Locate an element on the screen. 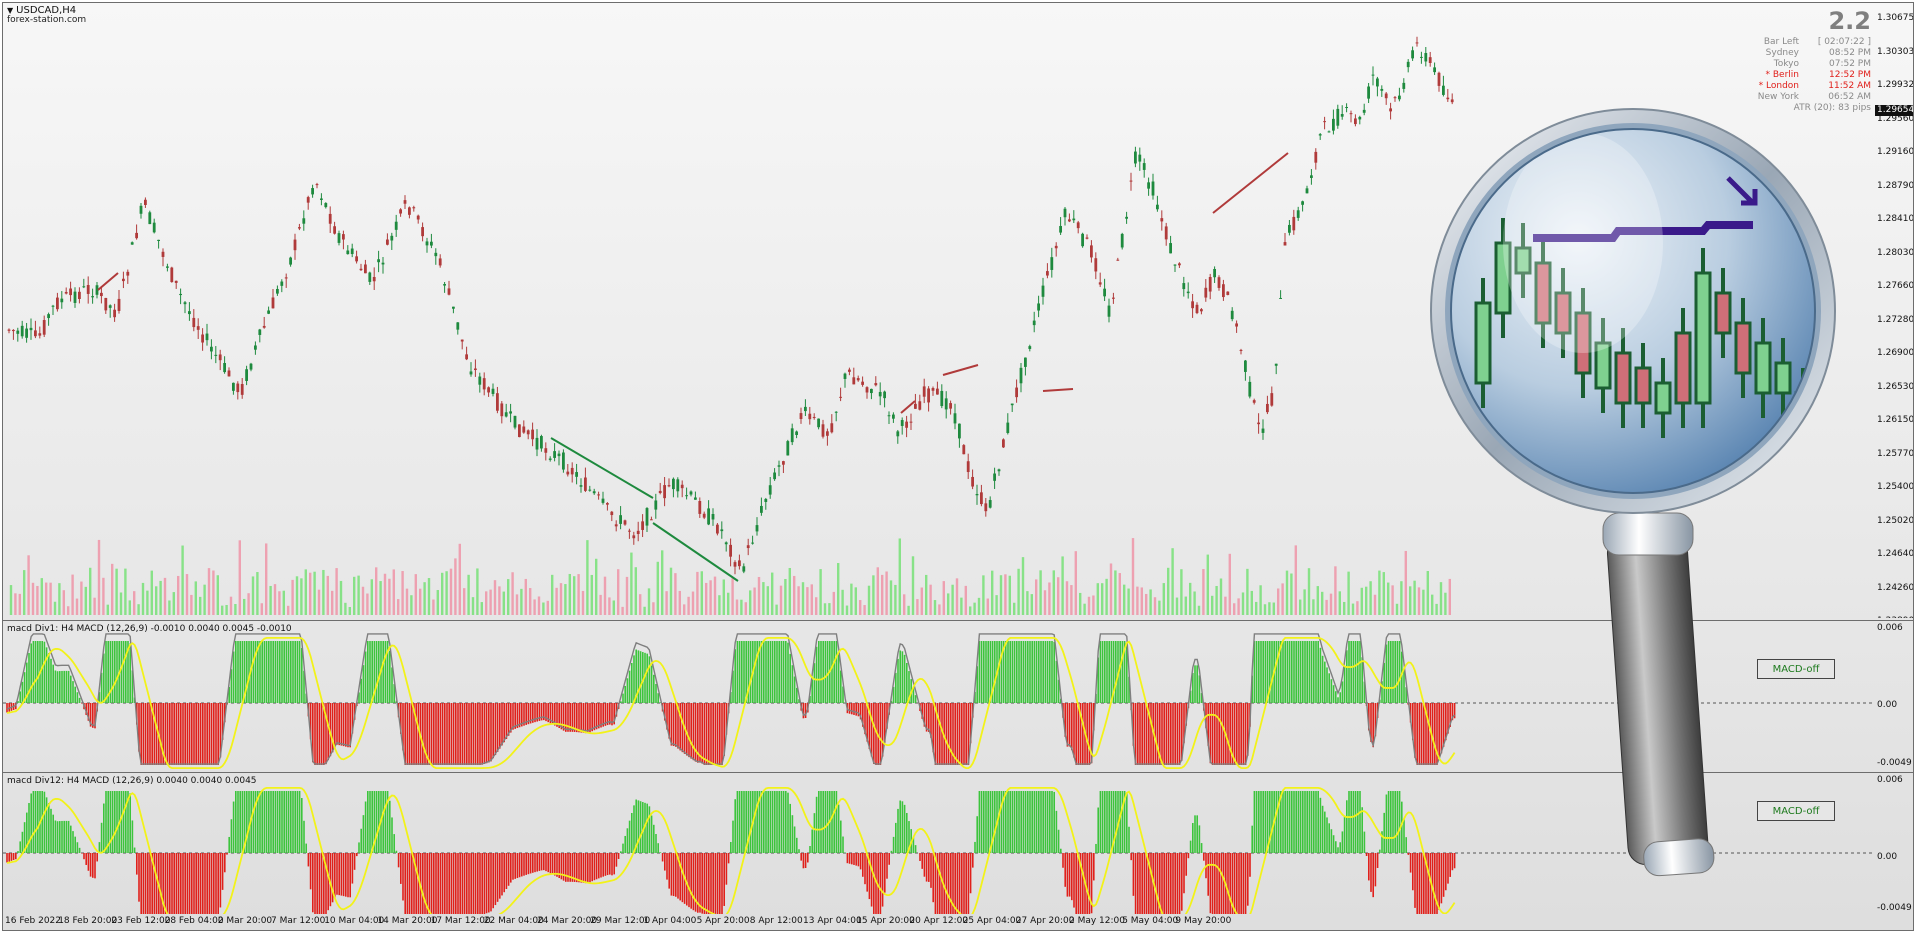 This screenshot has height=933, width=1916. session-row: Bar Left [ 02:07:22 ] is located at coordinates (1797, 42).